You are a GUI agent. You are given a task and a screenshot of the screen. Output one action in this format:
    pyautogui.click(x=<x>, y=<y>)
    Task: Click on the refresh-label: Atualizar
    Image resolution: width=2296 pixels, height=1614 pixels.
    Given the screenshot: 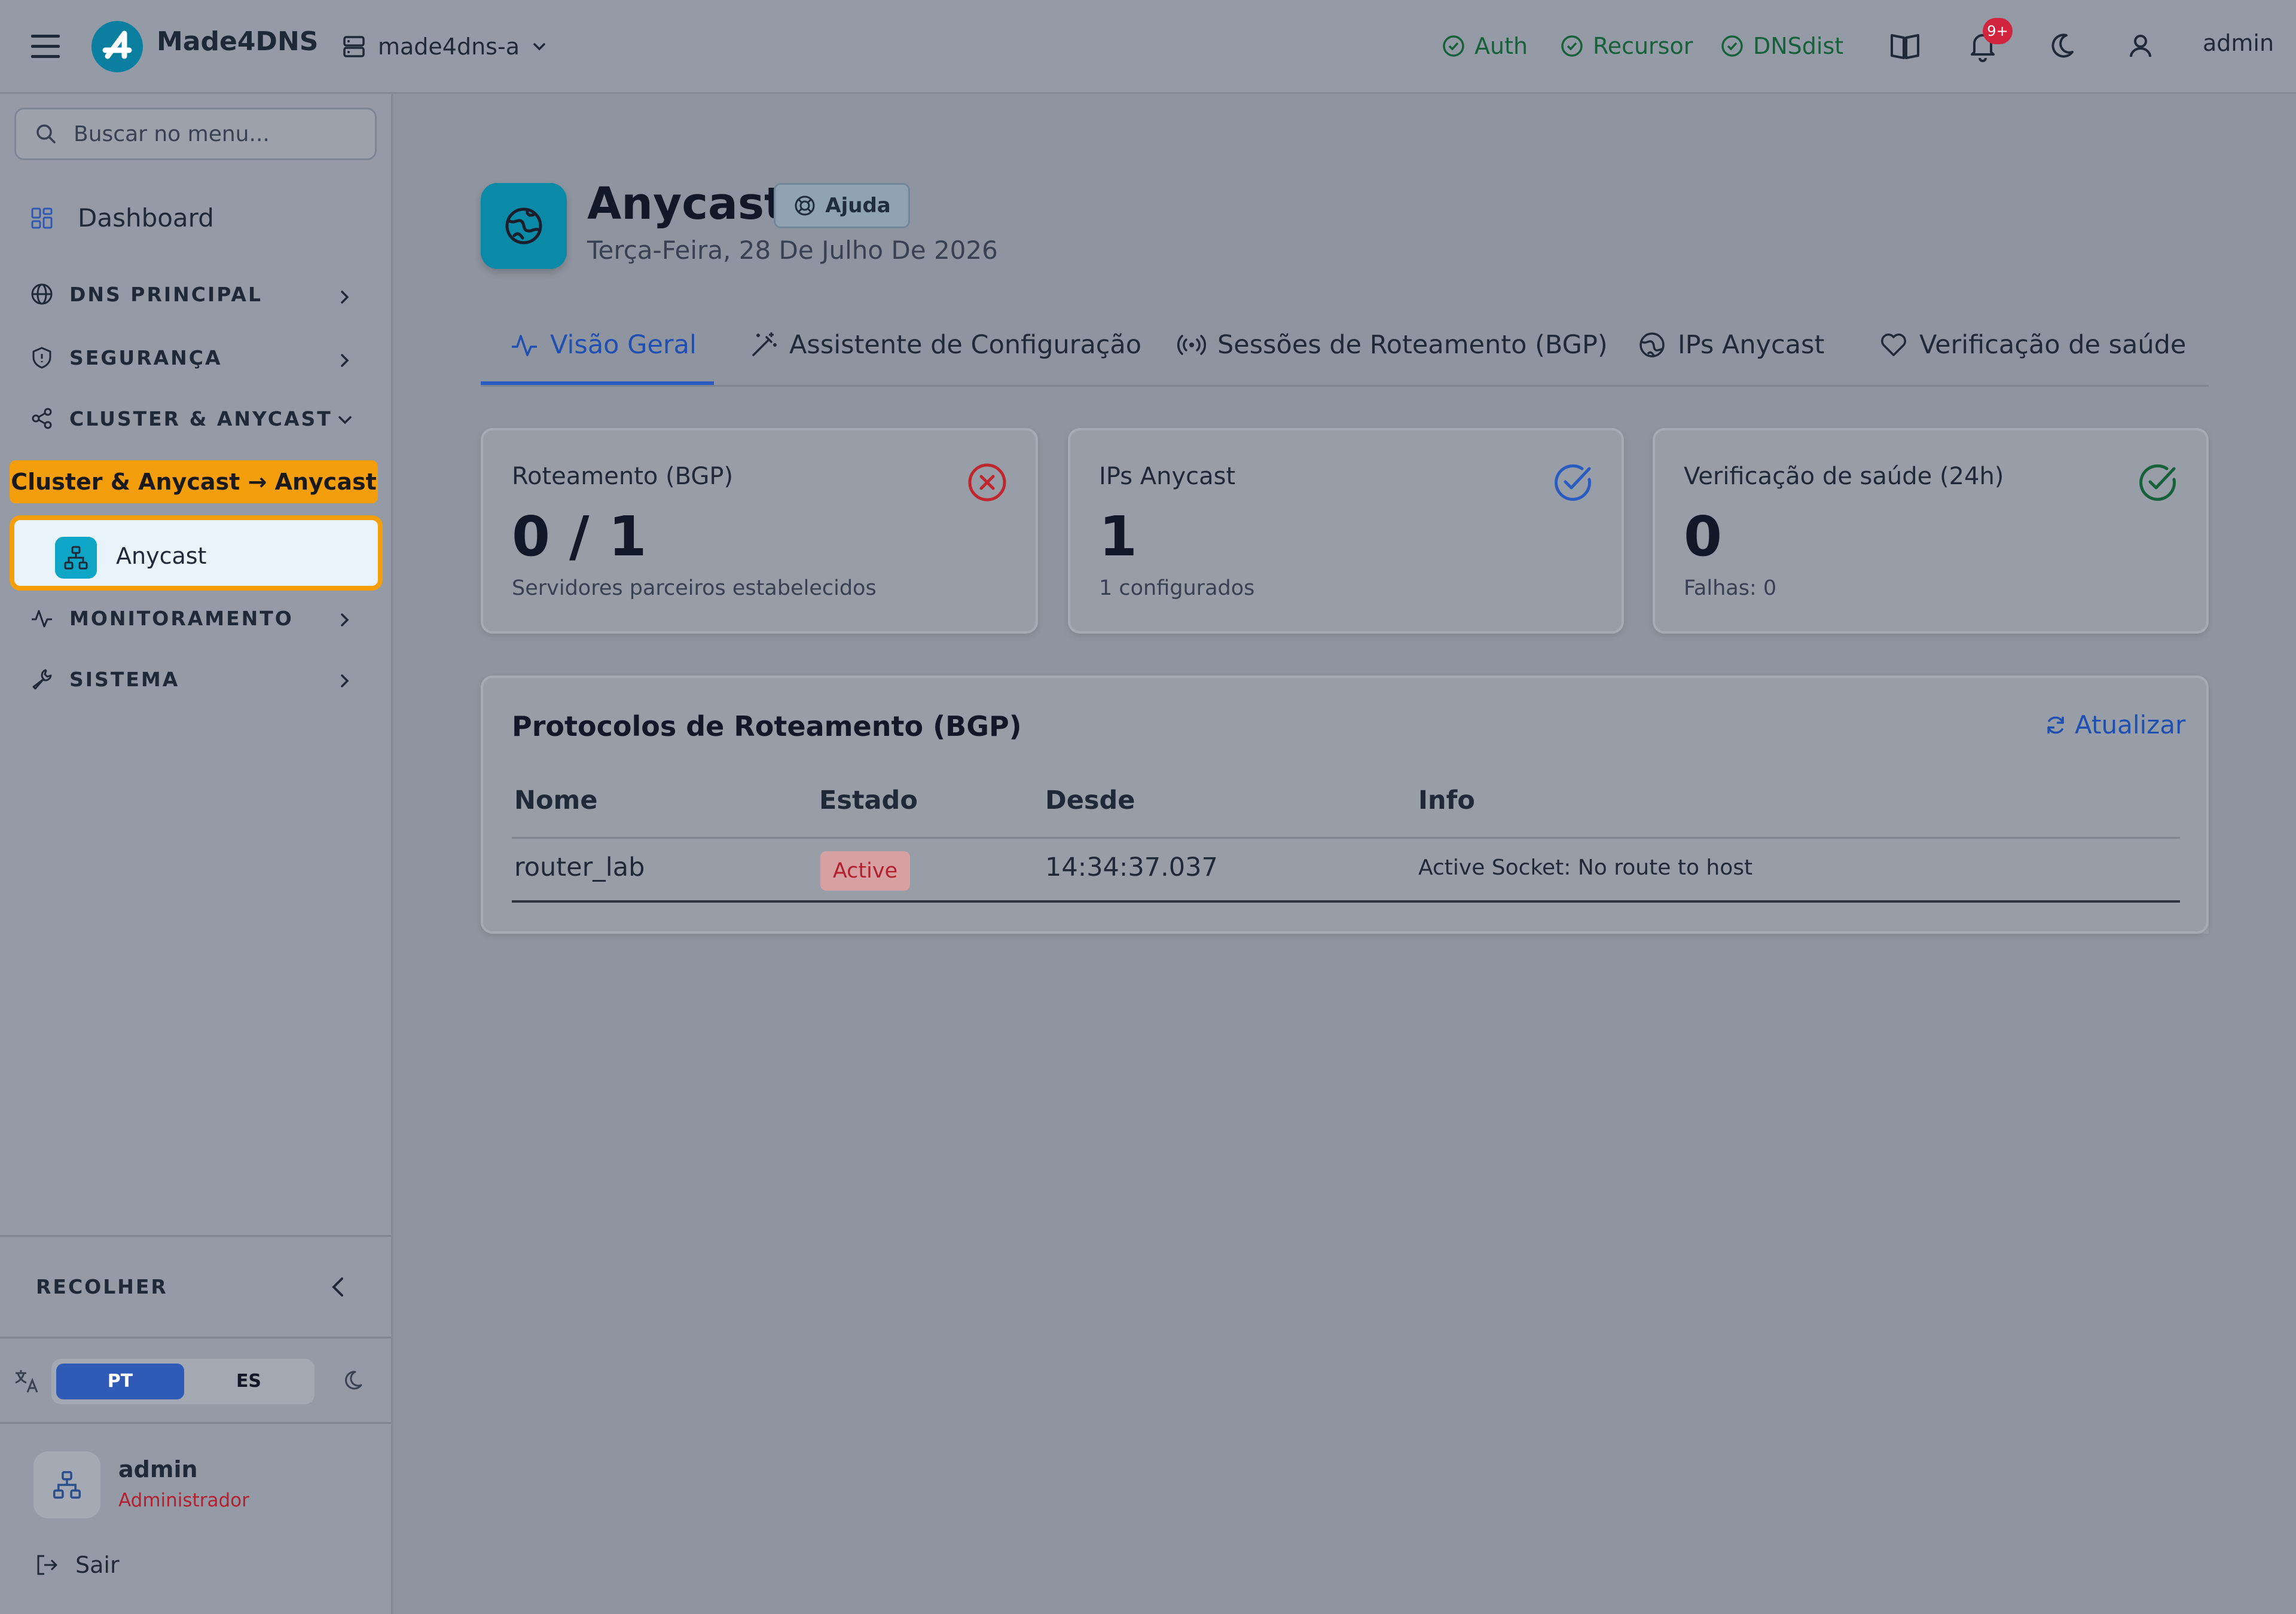 What is the action you would take?
    pyautogui.click(x=2130, y=724)
    